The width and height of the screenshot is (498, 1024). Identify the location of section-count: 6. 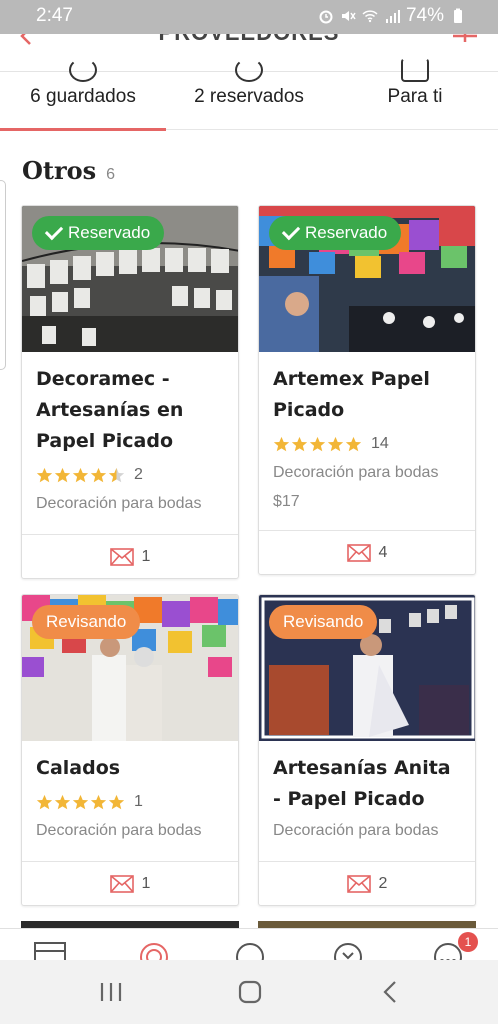
(111, 174).